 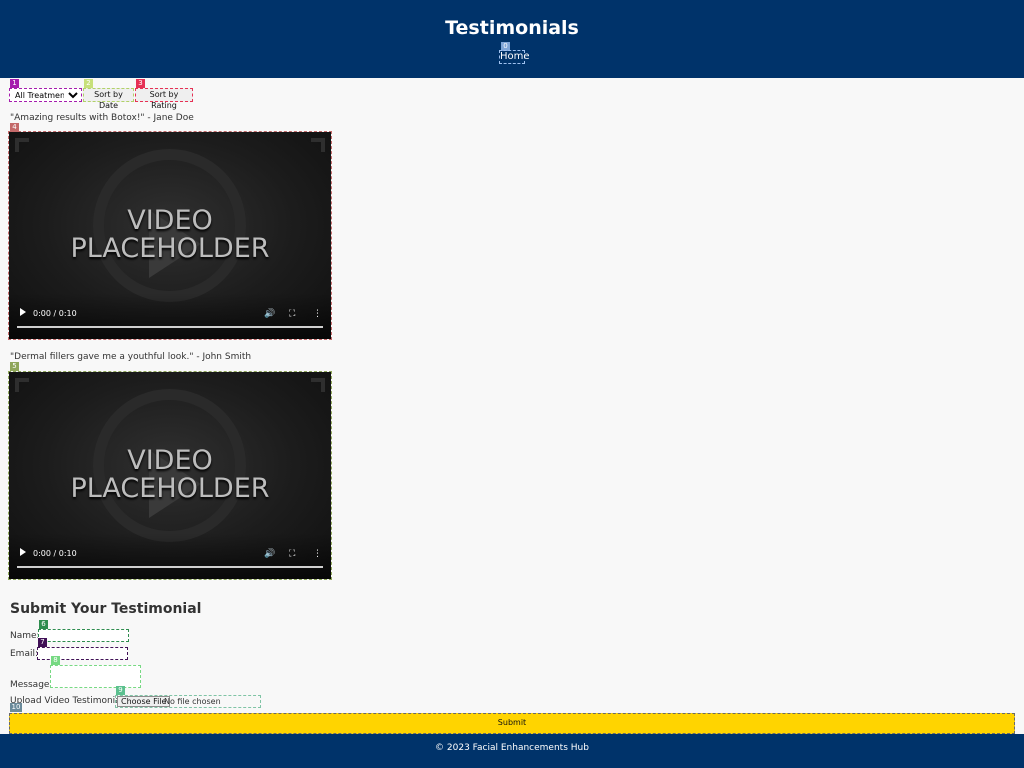 I want to click on page-header: Testimonials 0 Home, so click(x=512, y=39).